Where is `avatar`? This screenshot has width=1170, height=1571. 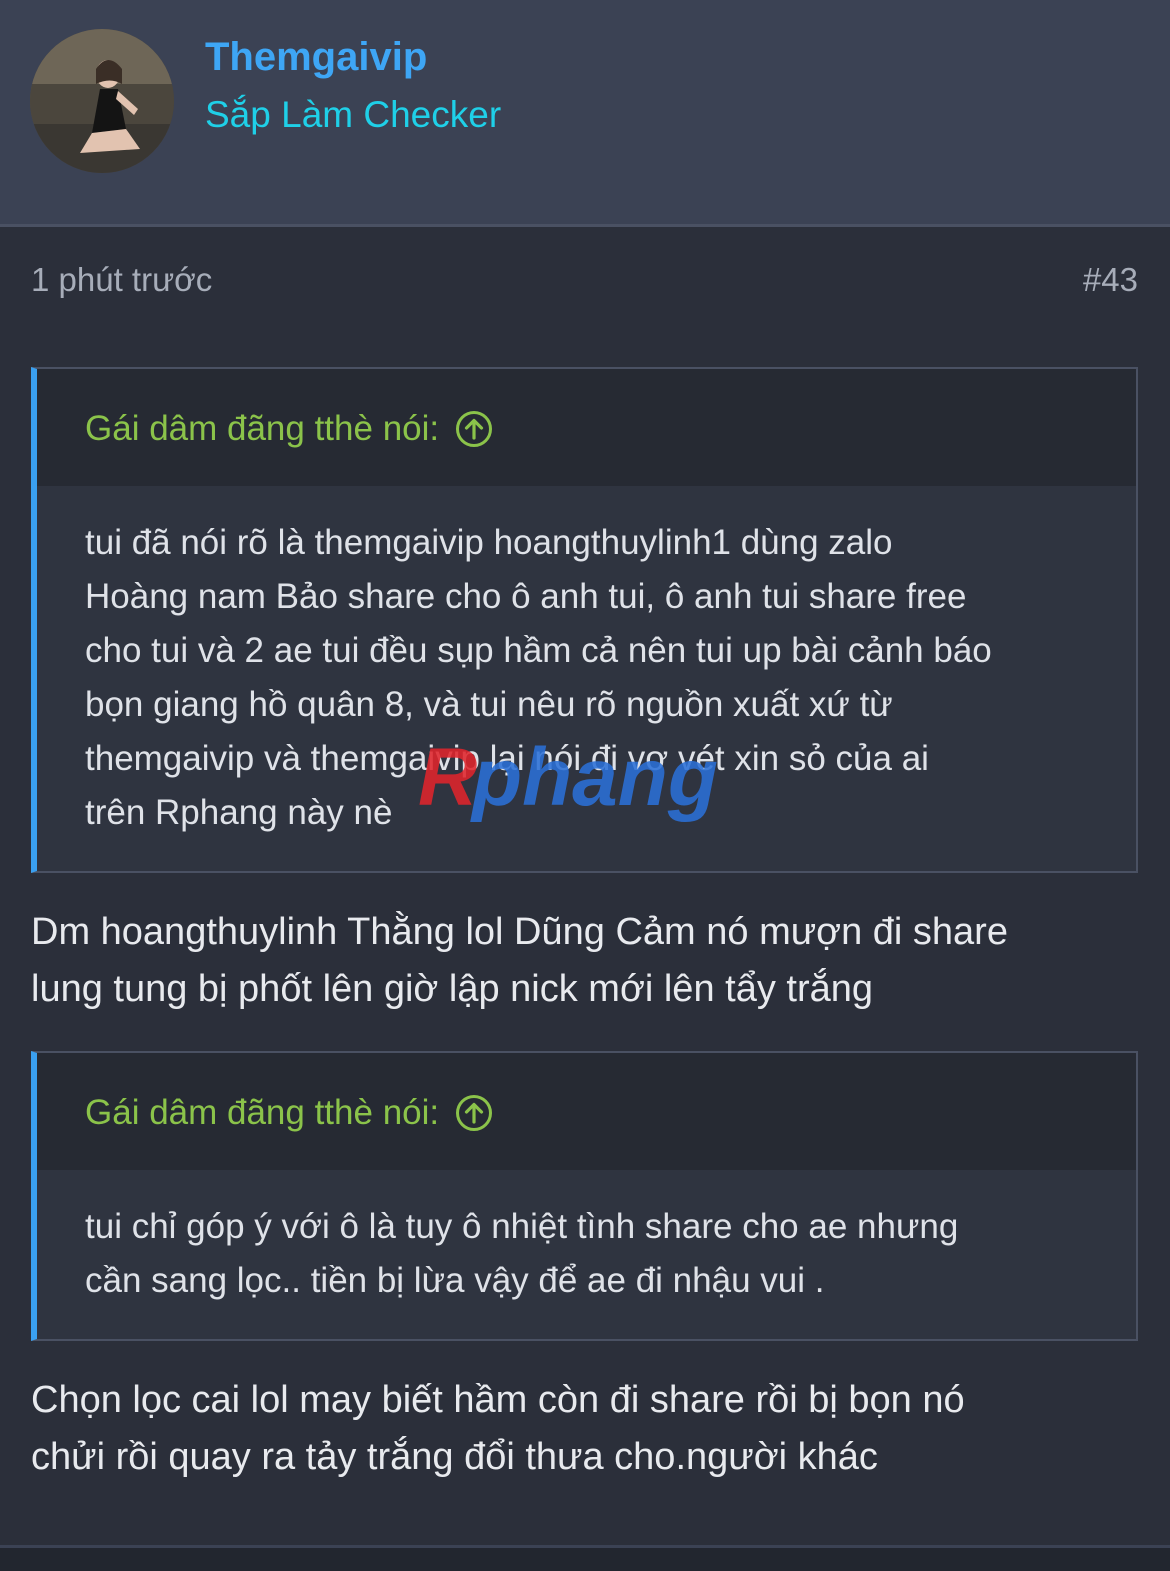 avatar is located at coordinates (102, 101).